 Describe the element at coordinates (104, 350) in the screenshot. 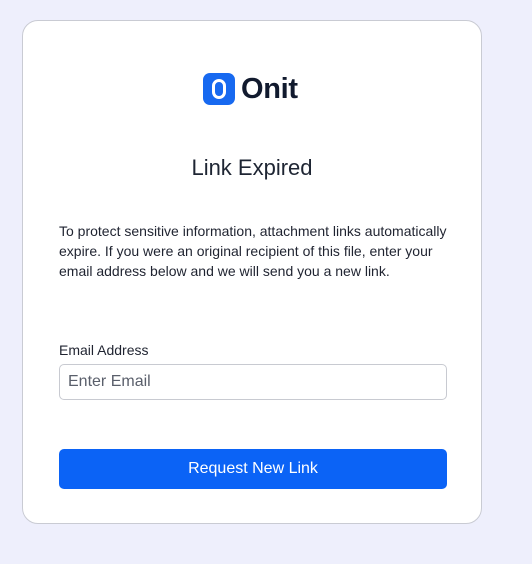

I see `email-label: Email Address` at that location.